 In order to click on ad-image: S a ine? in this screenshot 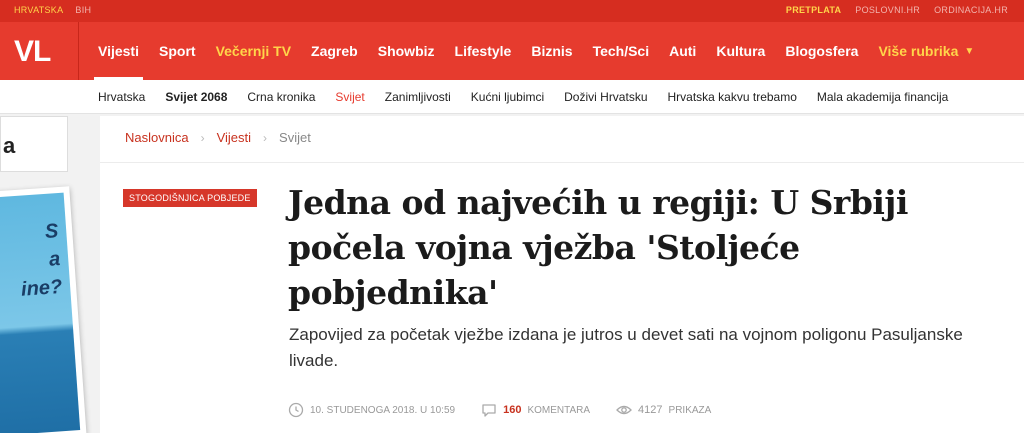, I will do `click(40, 312)`.